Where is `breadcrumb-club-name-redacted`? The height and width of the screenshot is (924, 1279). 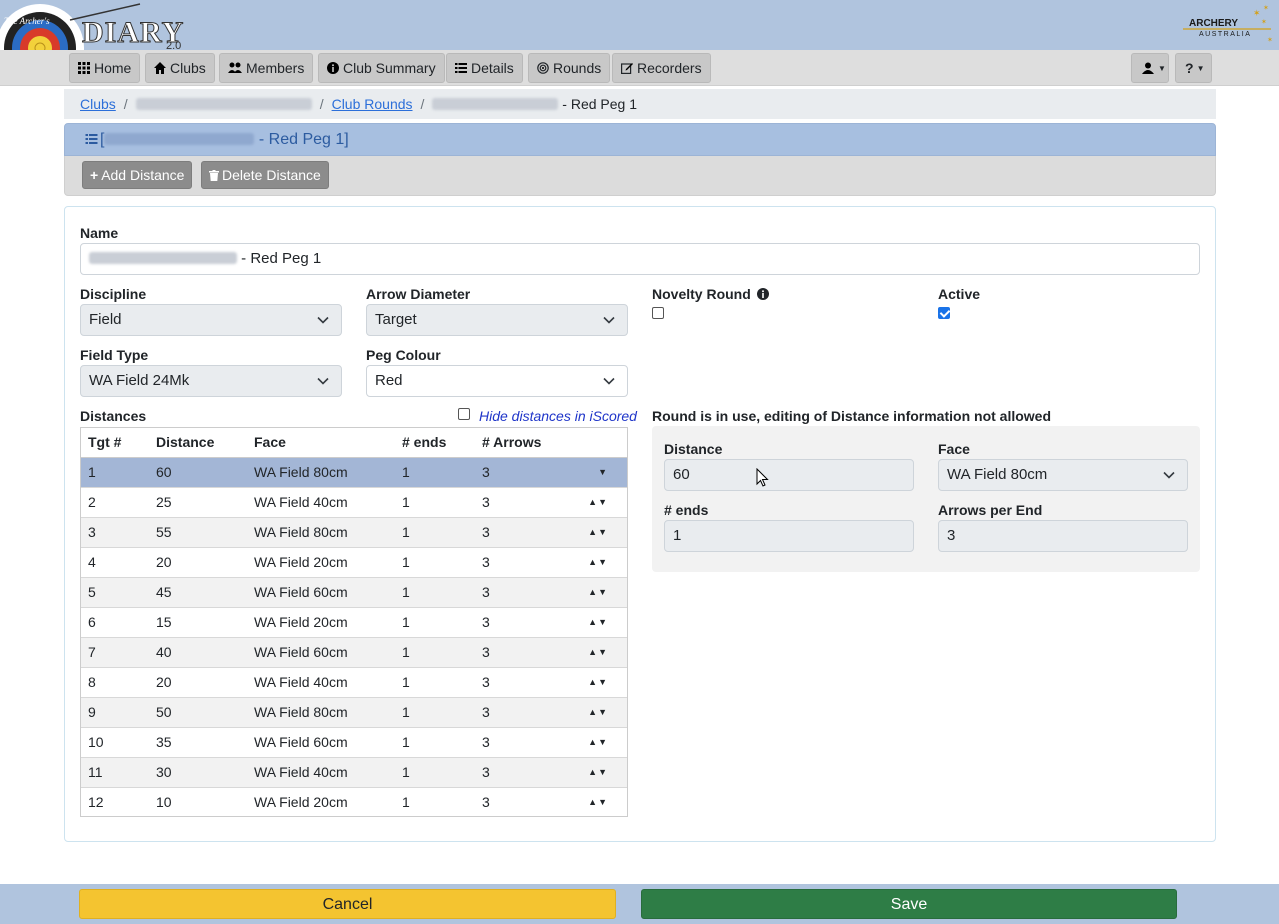 breadcrumb-club-name-redacted is located at coordinates (223, 104).